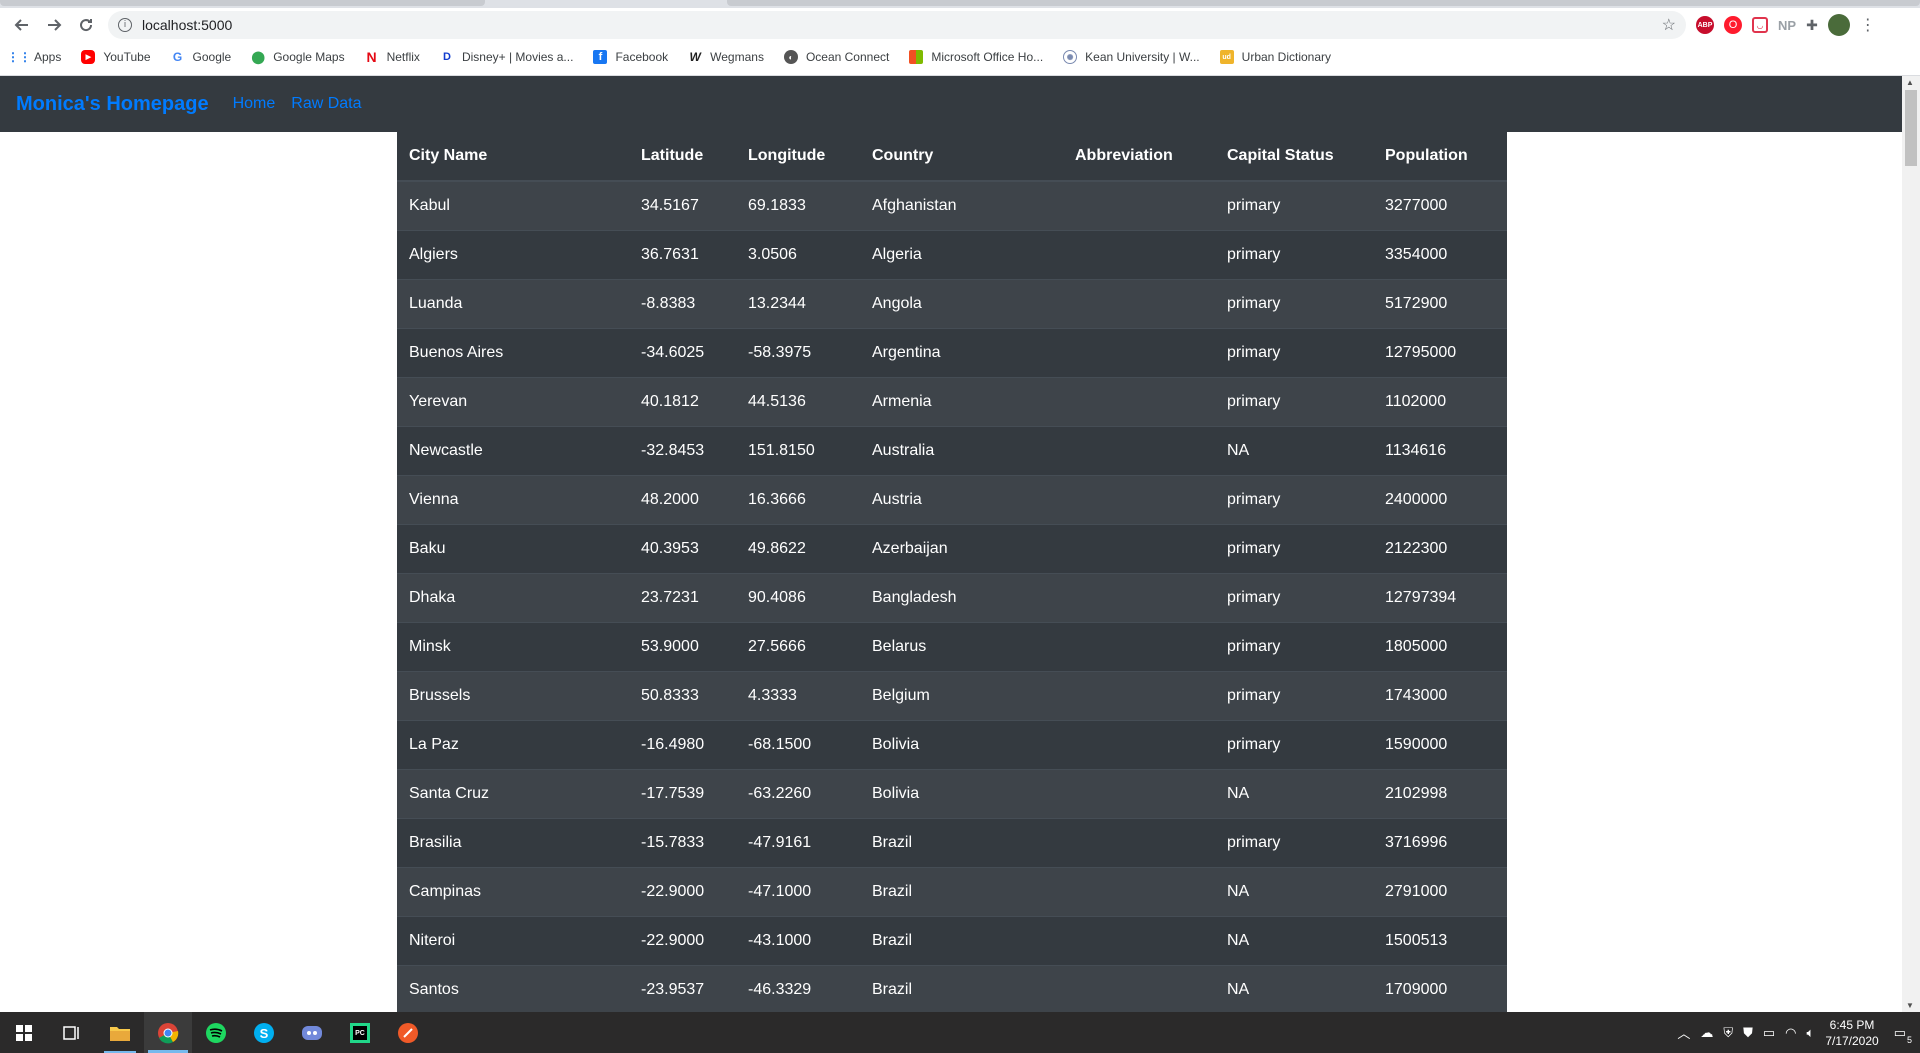  Describe the element at coordinates (798, 842) in the screenshot. I see `cell-longitude: -47.9161` at that location.